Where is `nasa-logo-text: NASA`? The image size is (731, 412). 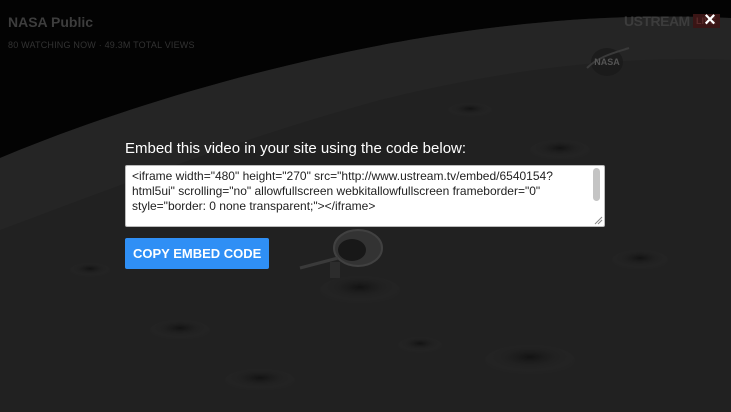
nasa-logo-text: NASA is located at coordinates (607, 62).